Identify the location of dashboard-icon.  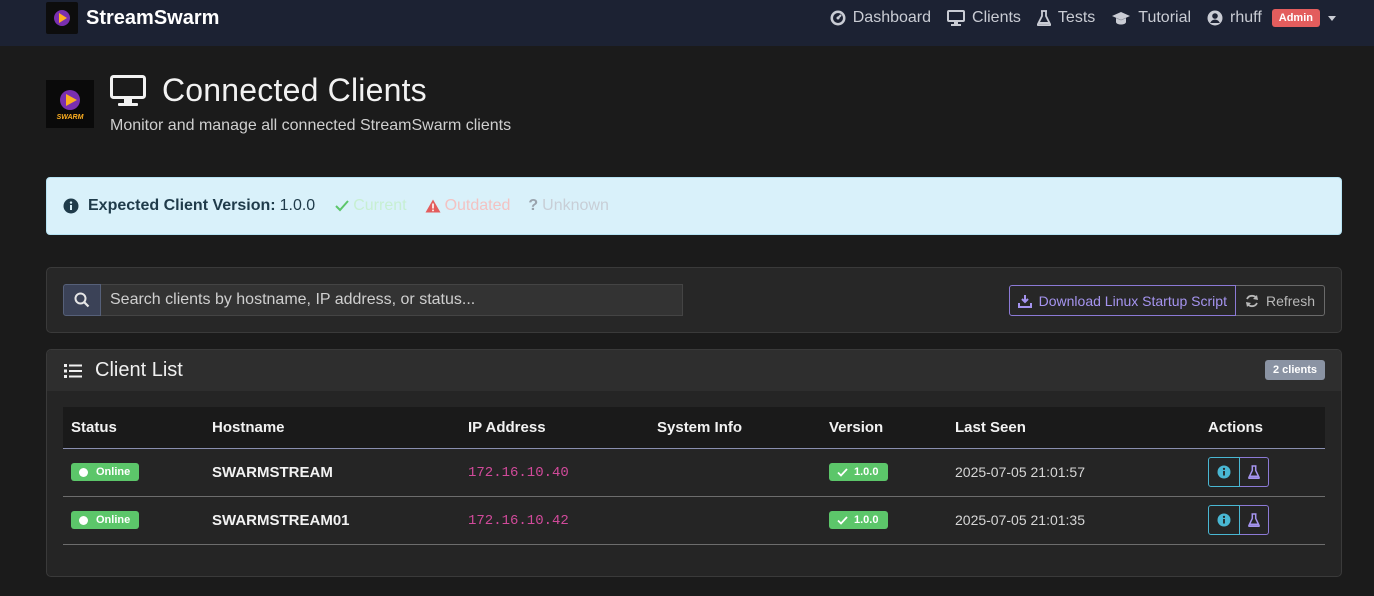
(838, 18).